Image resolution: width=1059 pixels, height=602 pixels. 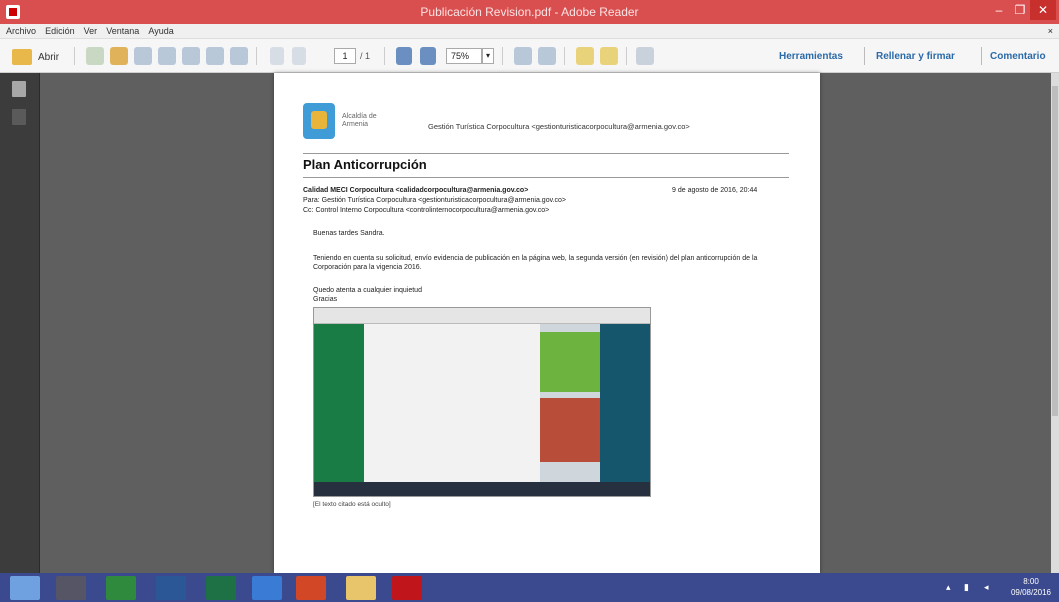 What do you see at coordinates (948, 587) in the screenshot?
I see `tray-up-icon: ▴` at bounding box center [948, 587].